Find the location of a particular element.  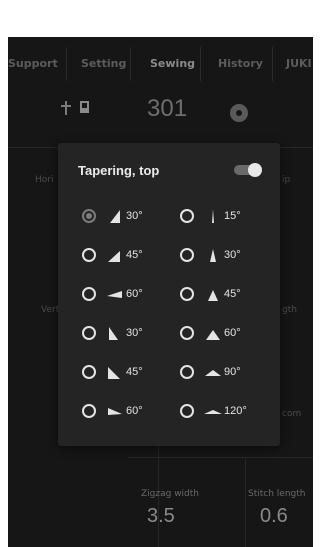

taper-15-center-icon is located at coordinates (213, 216).